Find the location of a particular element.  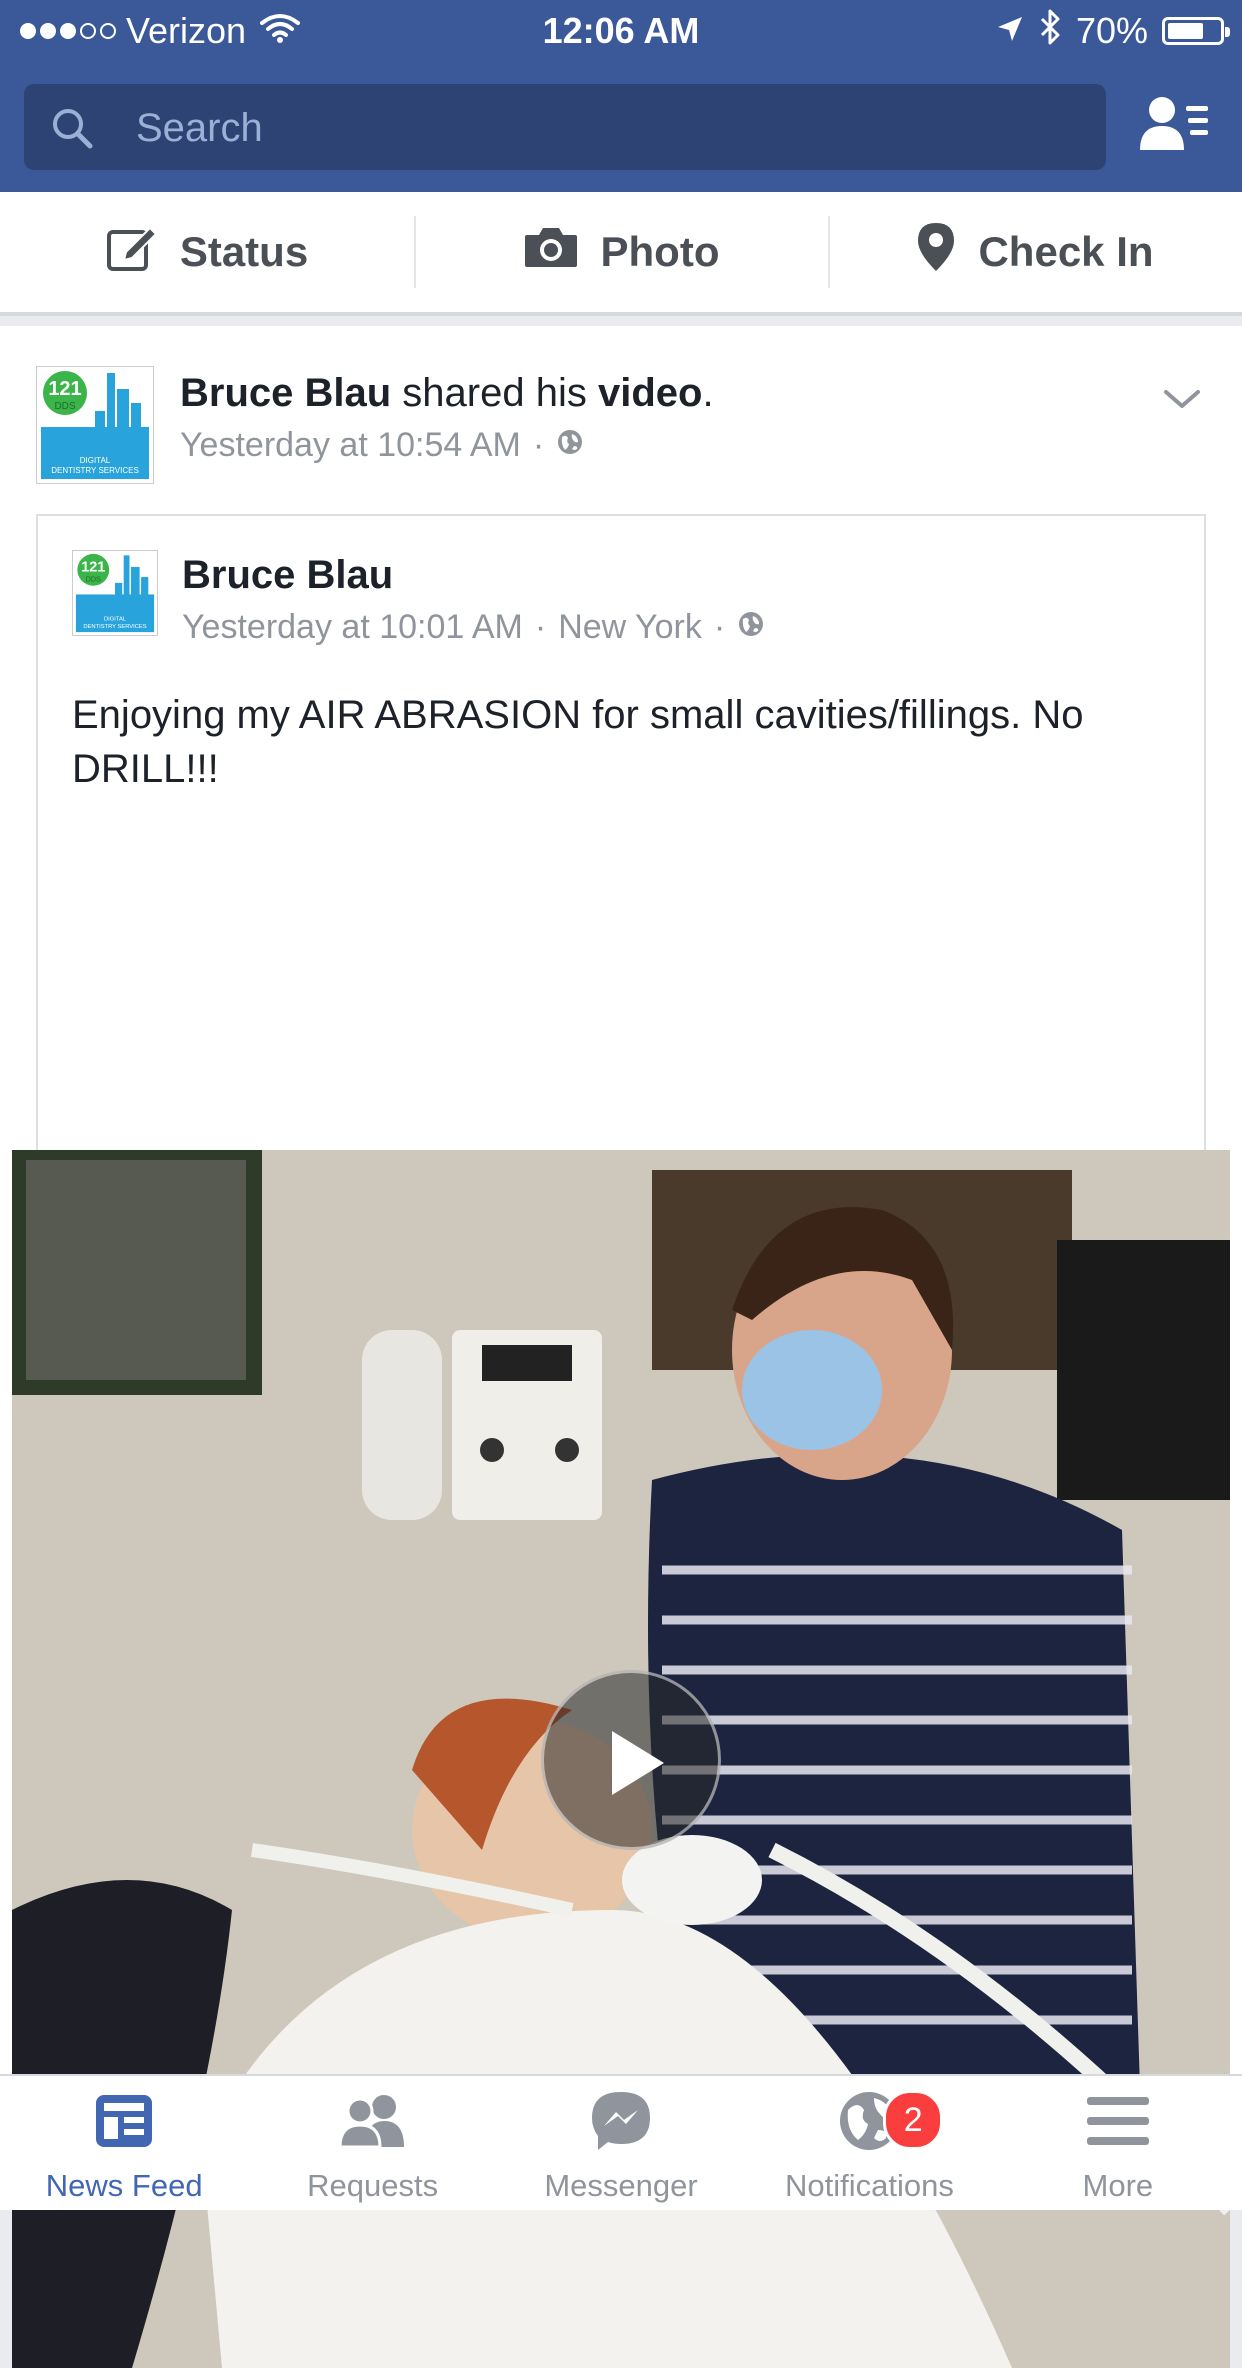

search-bar is located at coordinates (565, 128).